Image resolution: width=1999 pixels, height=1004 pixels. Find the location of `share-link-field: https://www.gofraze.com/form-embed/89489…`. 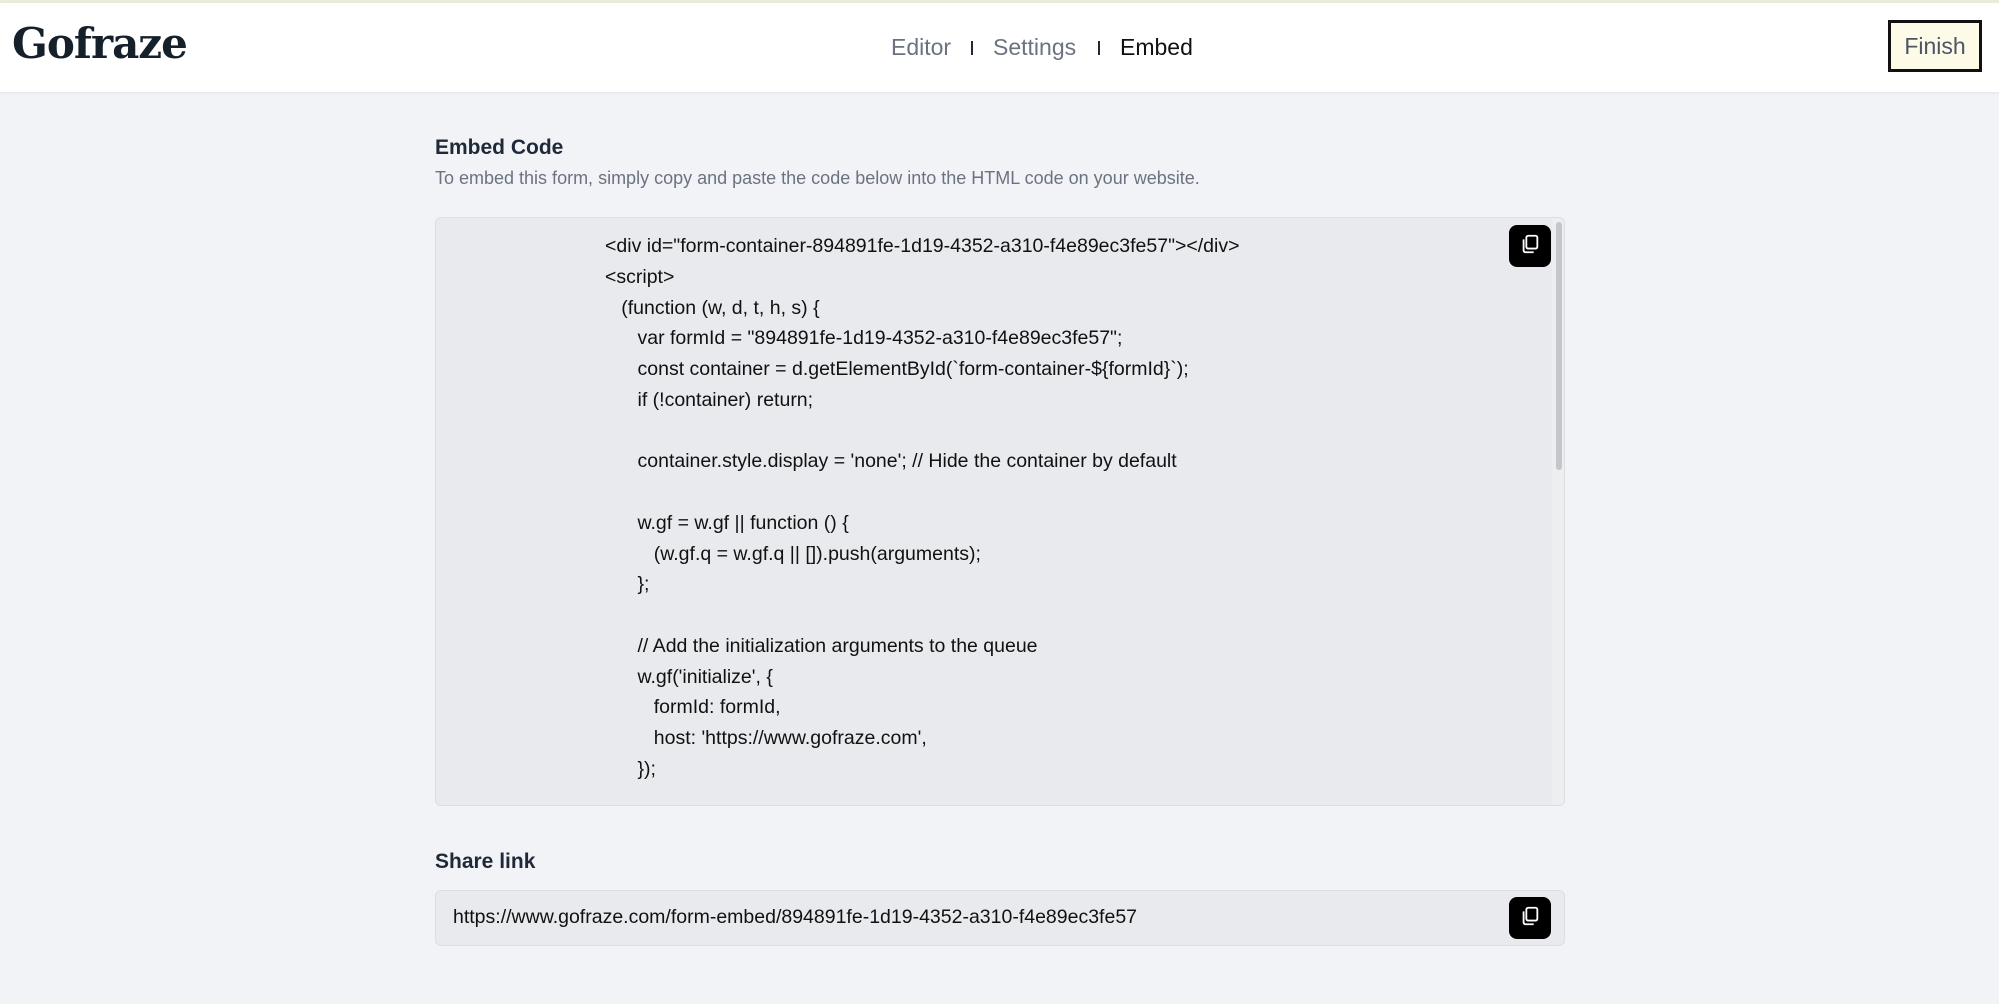

share-link-field: https://www.gofraze.com/form-embed/89489… is located at coordinates (1000, 918).